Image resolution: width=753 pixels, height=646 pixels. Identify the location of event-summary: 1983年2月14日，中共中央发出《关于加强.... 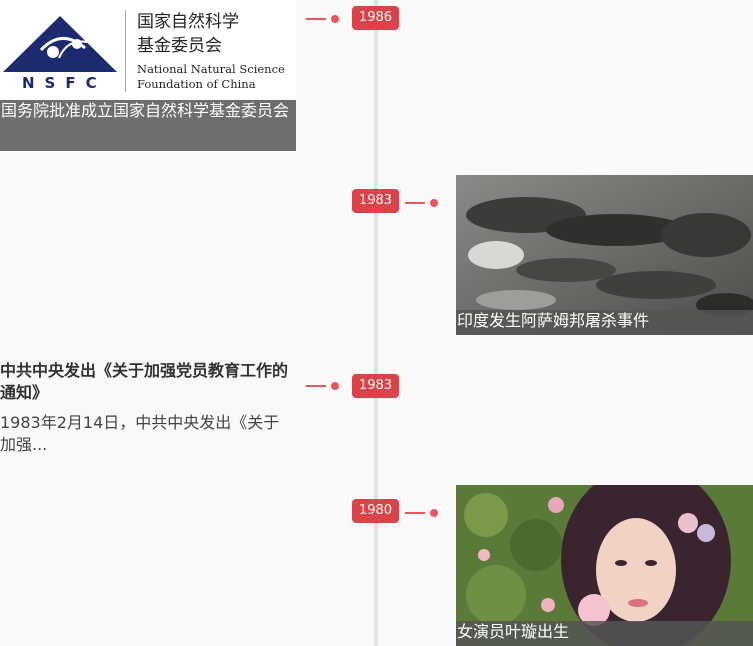
(140, 433).